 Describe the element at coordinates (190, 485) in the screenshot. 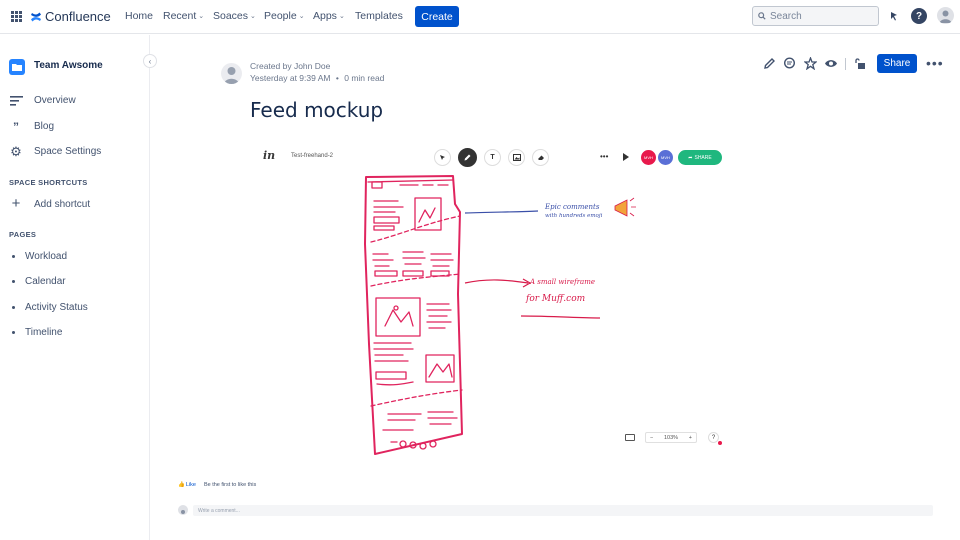

I see `like-label: Like` at that location.